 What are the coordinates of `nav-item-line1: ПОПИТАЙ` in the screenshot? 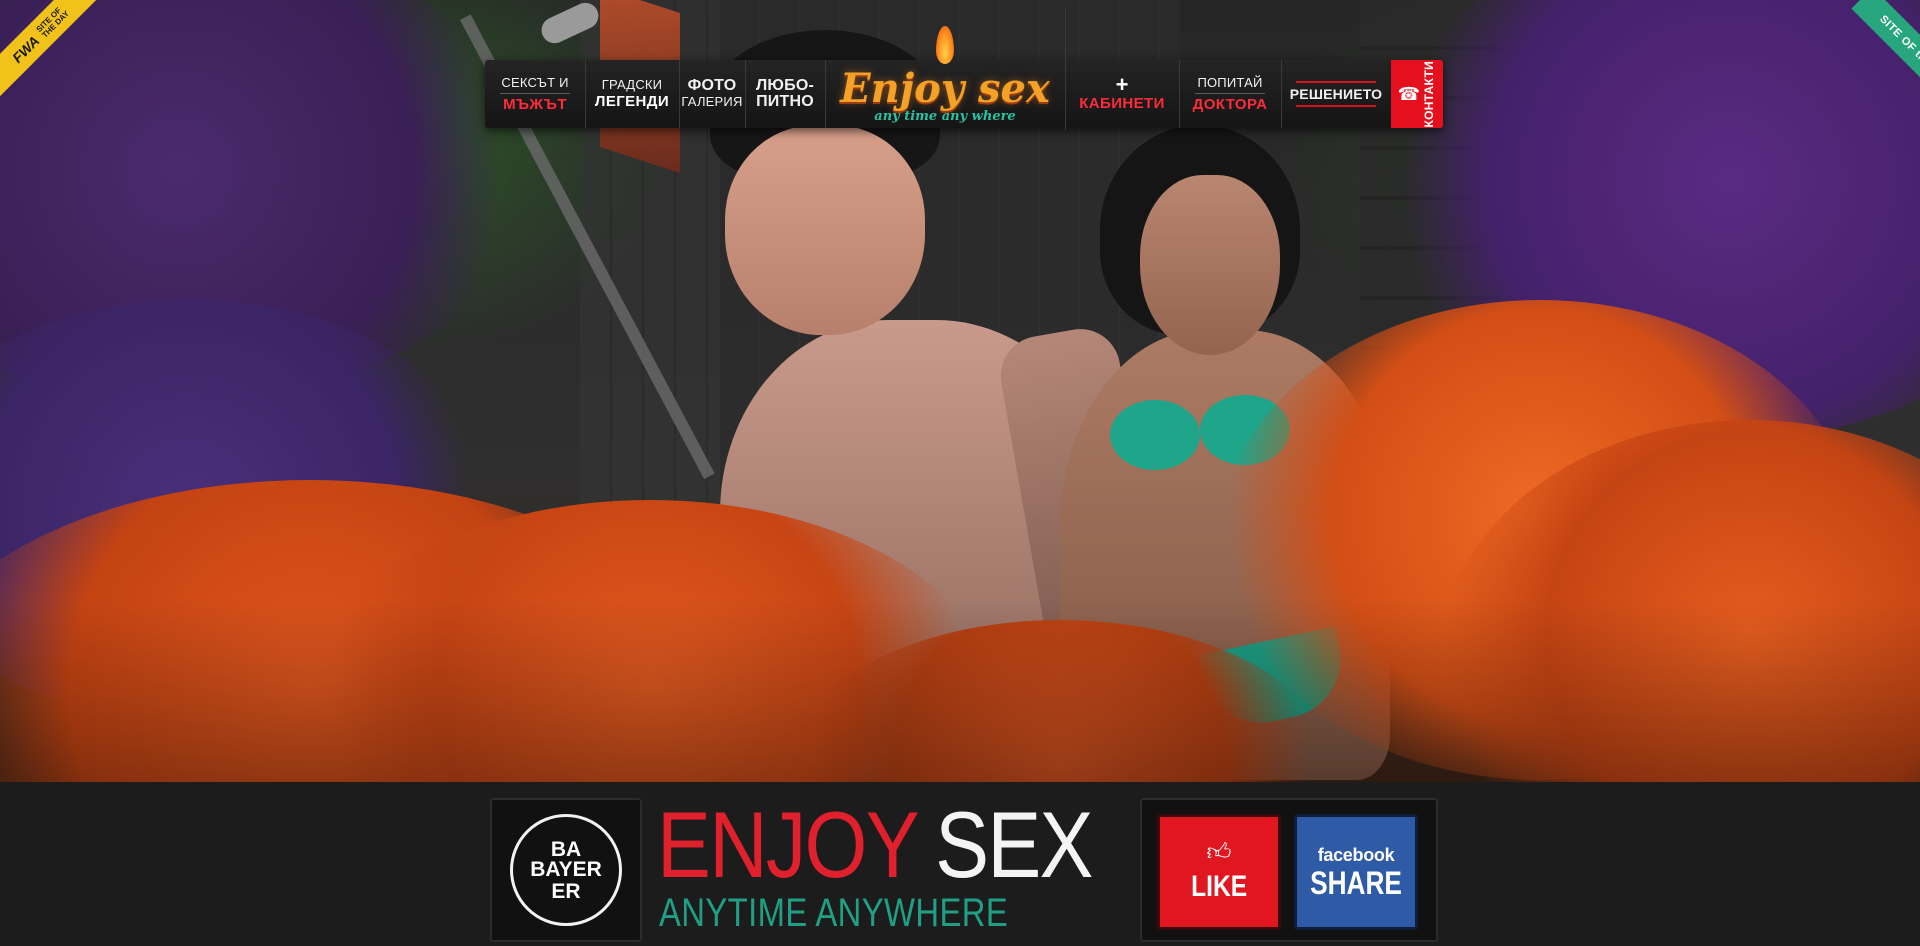 It's located at (1230, 82).